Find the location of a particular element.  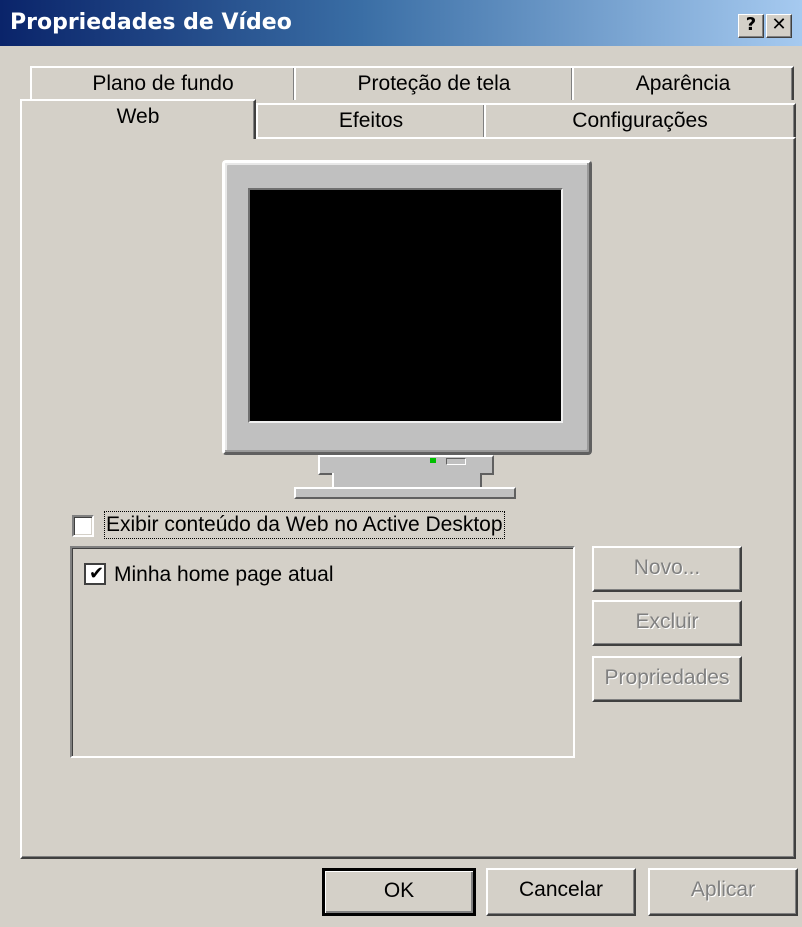

list-item-label: Minha home page atual is located at coordinates (224, 575).